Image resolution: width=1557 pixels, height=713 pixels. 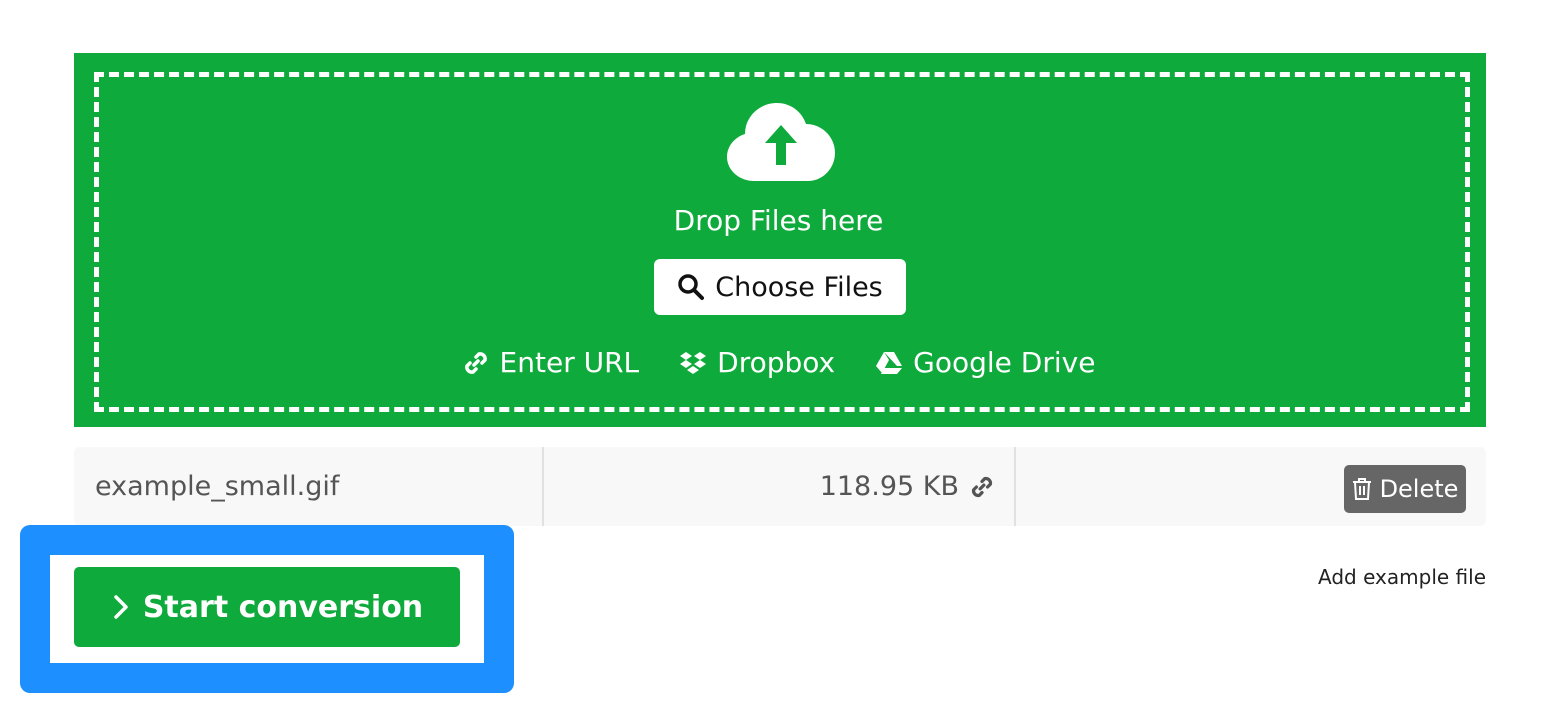 What do you see at coordinates (1402, 577) in the screenshot?
I see `add-example-file-link: Add example file` at bounding box center [1402, 577].